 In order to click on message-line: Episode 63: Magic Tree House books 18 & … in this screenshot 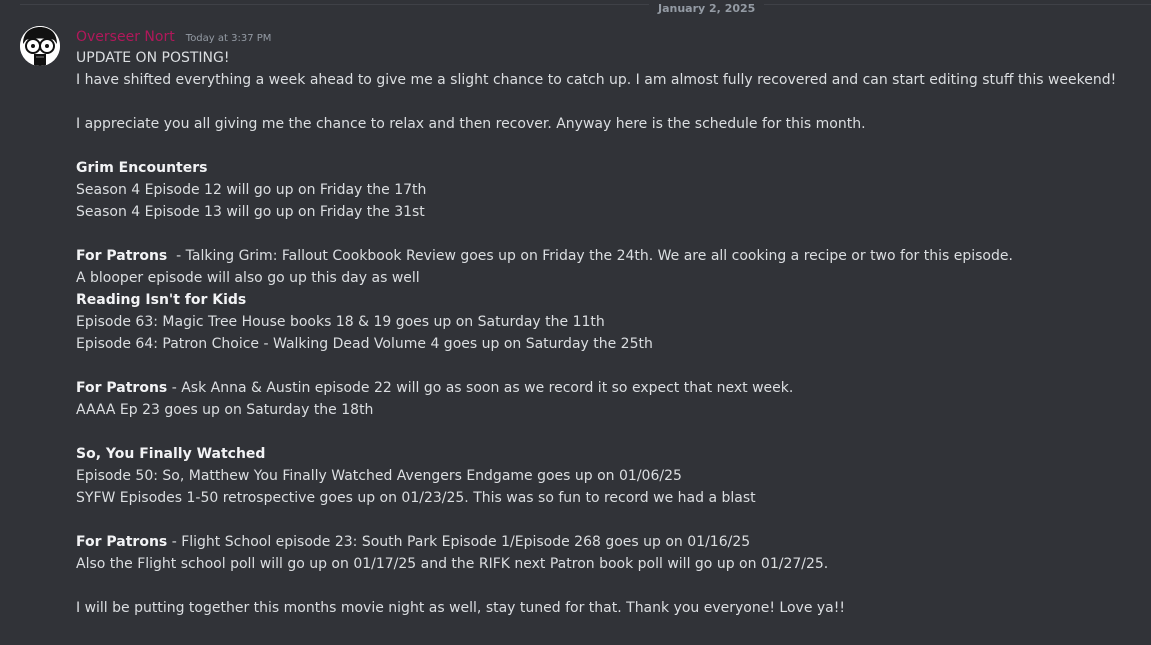, I will do `click(606, 322)`.